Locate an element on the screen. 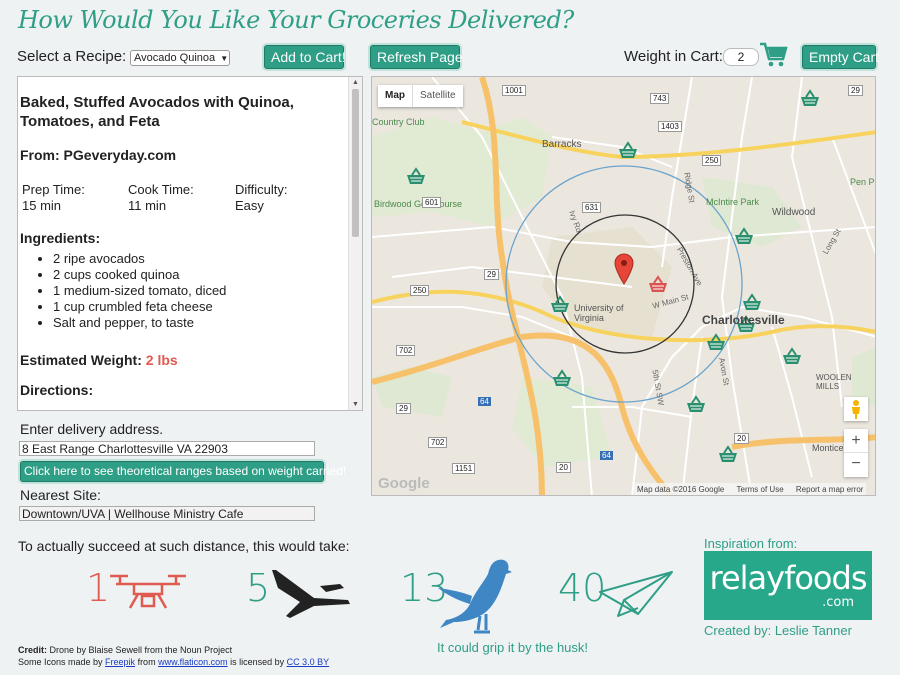  estimated-weight: Estimated Weight: 2 lbs is located at coordinates (99, 360).